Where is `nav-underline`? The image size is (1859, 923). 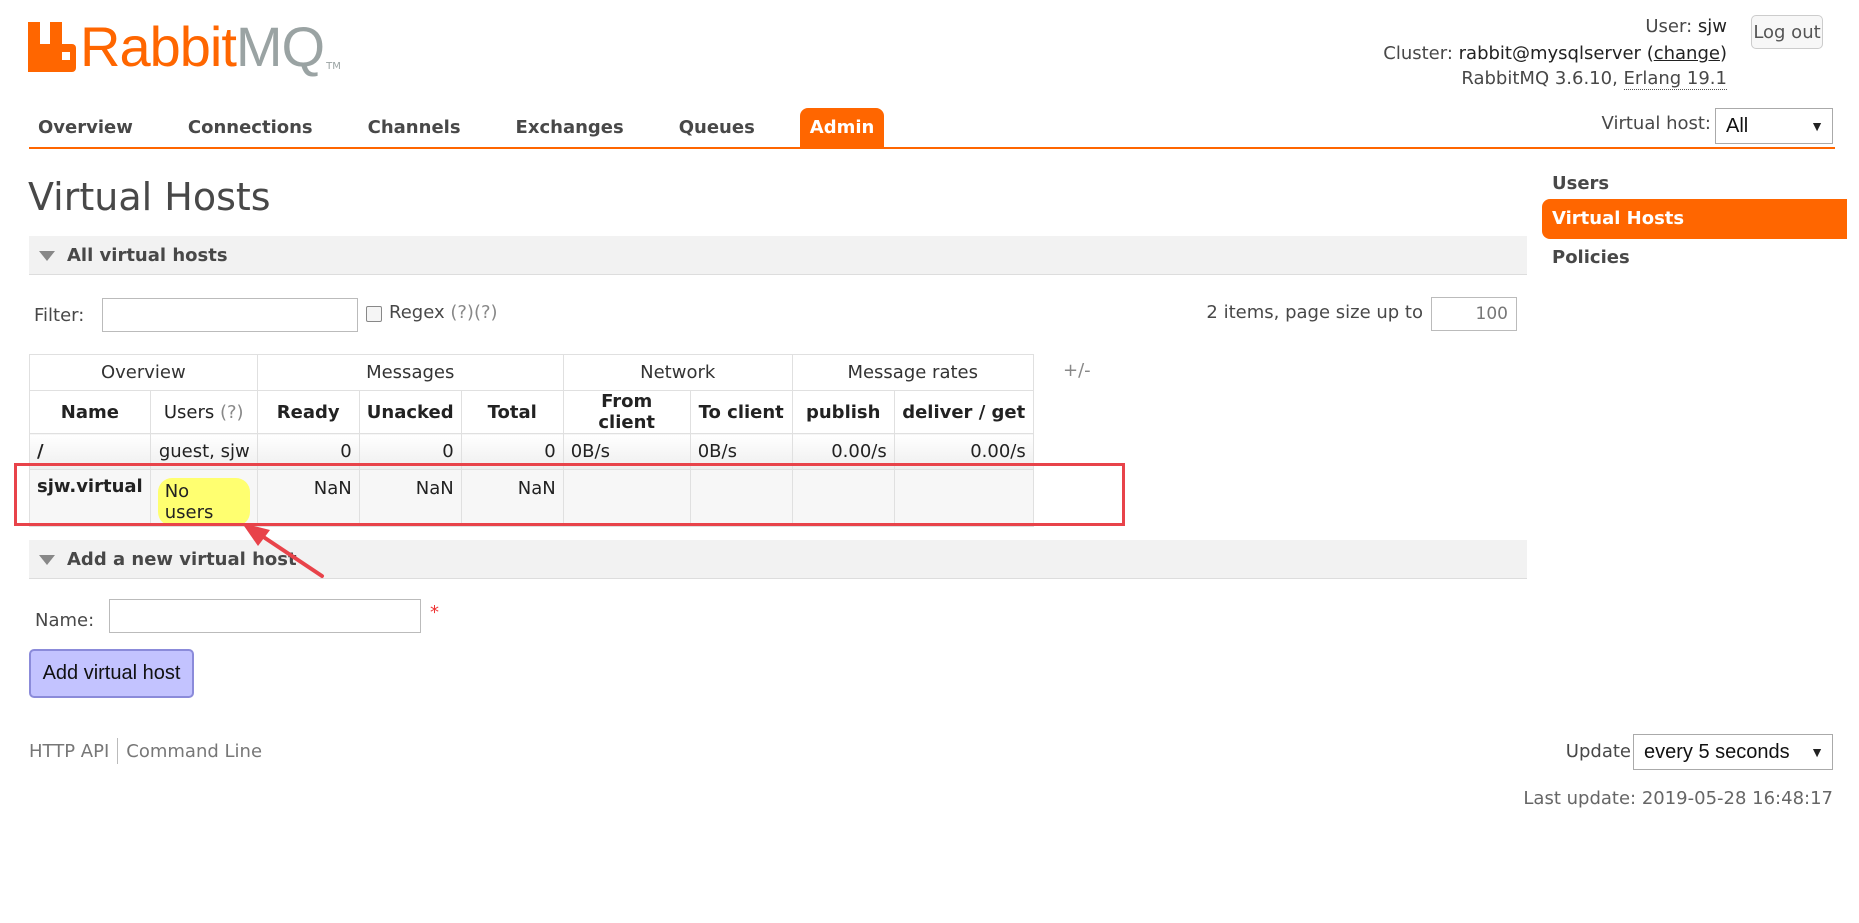 nav-underline is located at coordinates (932, 148).